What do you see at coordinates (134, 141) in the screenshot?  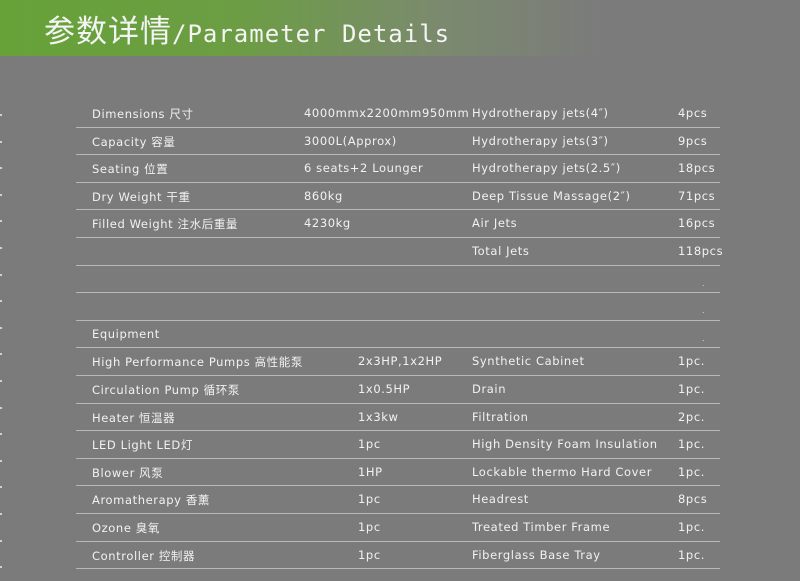 I see `spec-label: Capacity 容量` at bounding box center [134, 141].